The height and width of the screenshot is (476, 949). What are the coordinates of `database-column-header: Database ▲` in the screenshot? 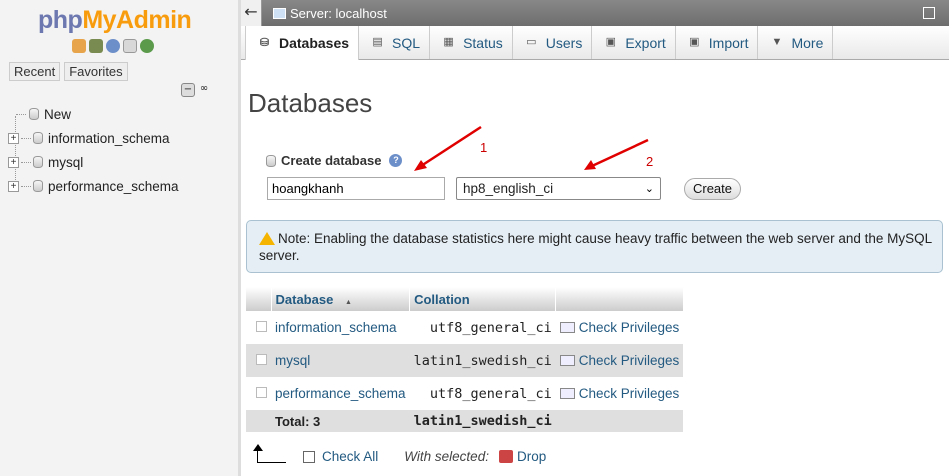 It's located at (341, 299).